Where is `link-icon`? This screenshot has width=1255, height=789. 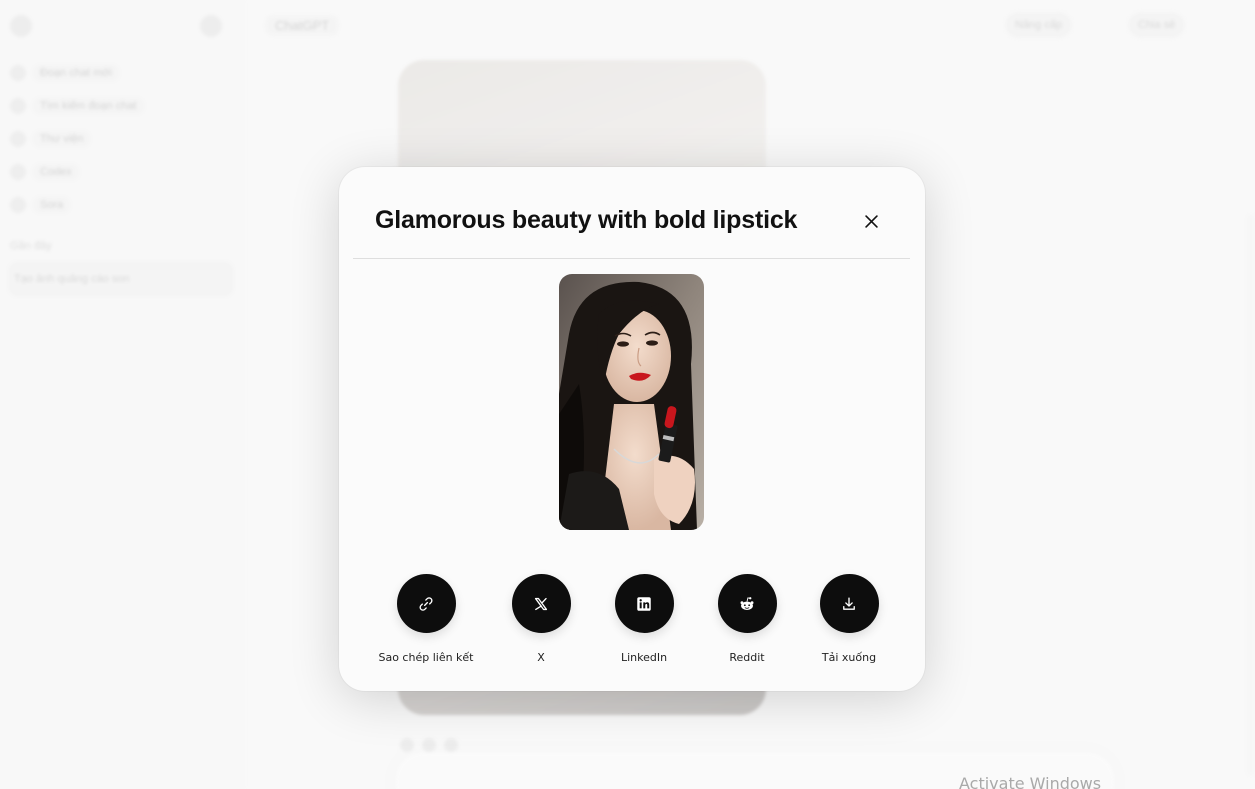 link-icon is located at coordinates (426, 603).